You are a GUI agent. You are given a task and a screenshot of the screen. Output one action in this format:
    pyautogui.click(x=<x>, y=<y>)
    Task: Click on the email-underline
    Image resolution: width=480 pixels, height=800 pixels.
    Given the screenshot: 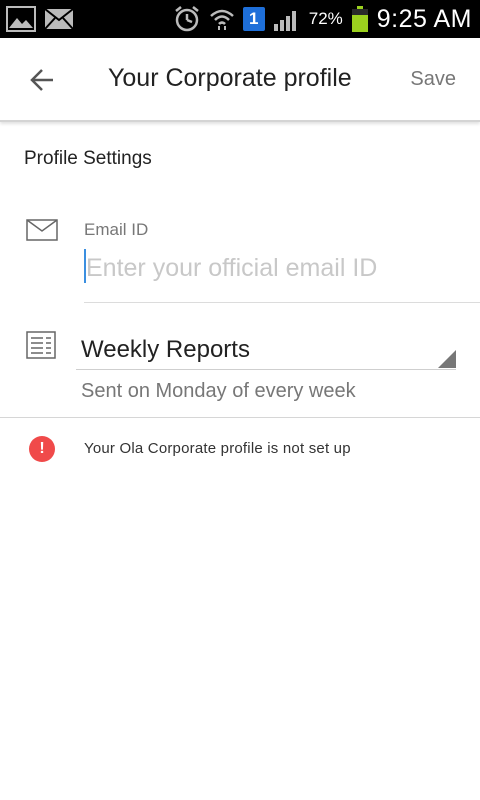 What is the action you would take?
    pyautogui.click(x=282, y=302)
    